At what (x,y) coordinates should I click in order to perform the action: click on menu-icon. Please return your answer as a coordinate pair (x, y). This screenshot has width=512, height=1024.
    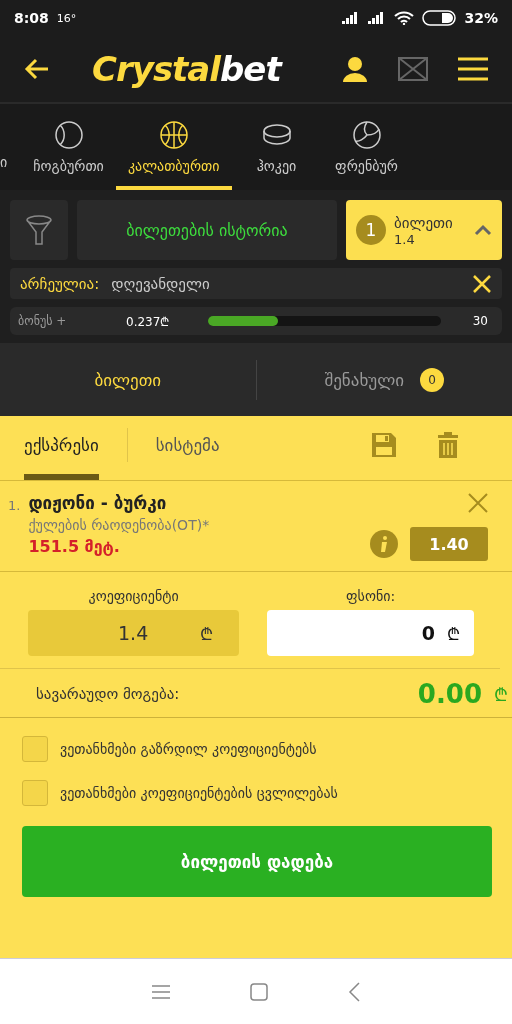
    Looking at the image, I should click on (161, 991).